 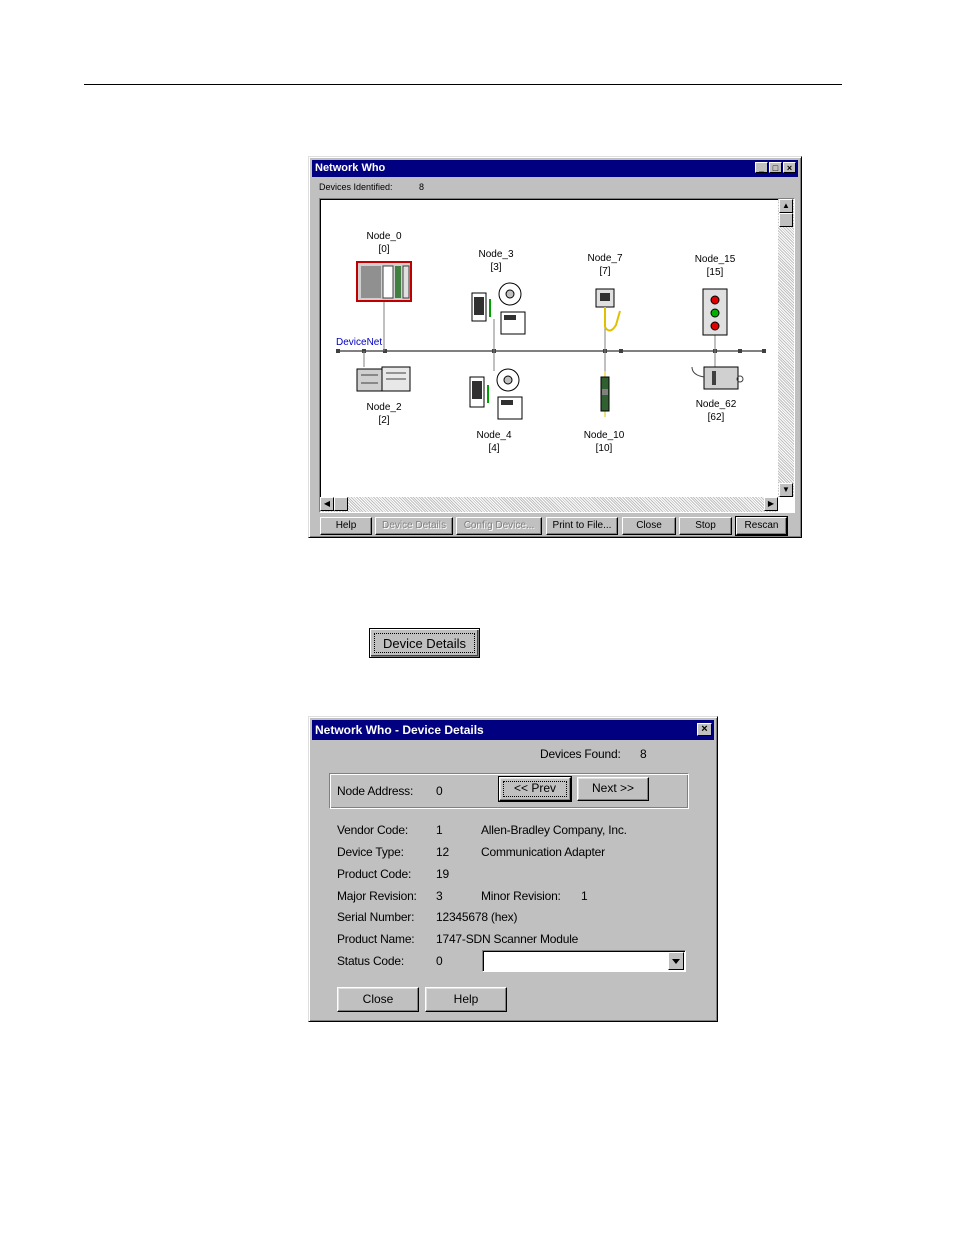 I want to click on scroll-left-icon: ◀, so click(x=327, y=504).